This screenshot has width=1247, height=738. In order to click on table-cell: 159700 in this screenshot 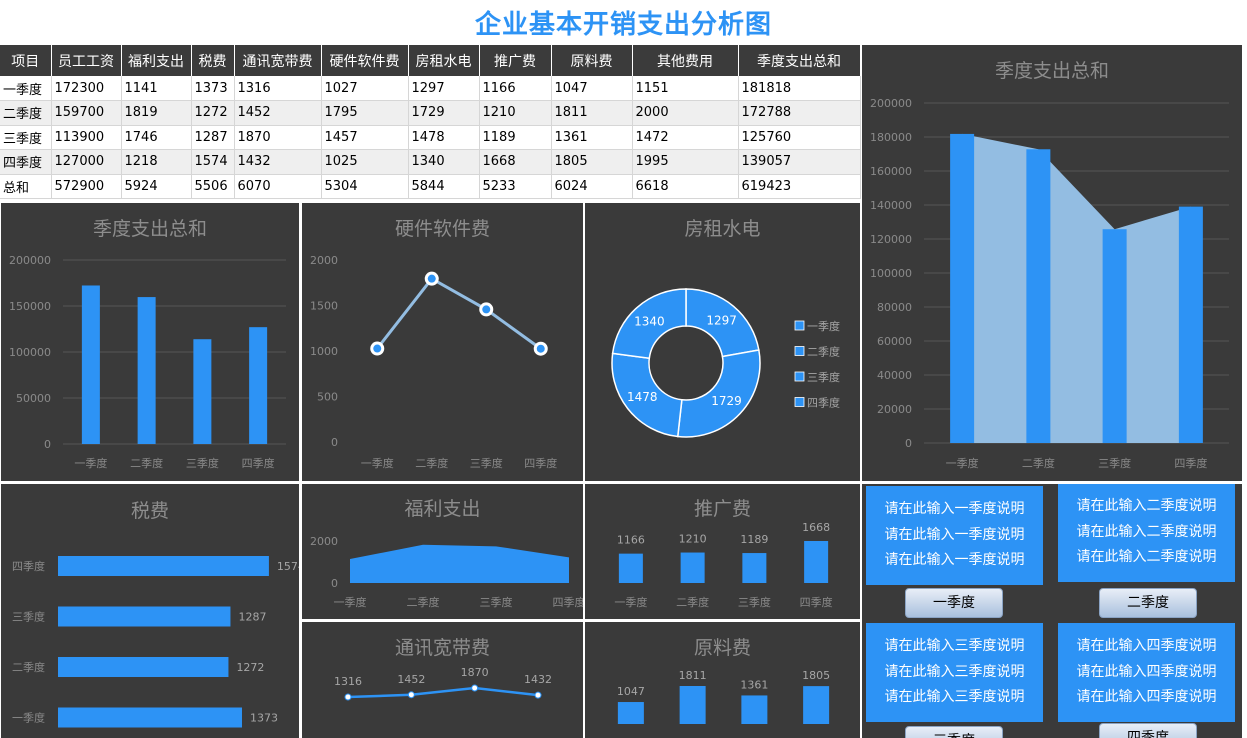, I will do `click(86, 113)`.